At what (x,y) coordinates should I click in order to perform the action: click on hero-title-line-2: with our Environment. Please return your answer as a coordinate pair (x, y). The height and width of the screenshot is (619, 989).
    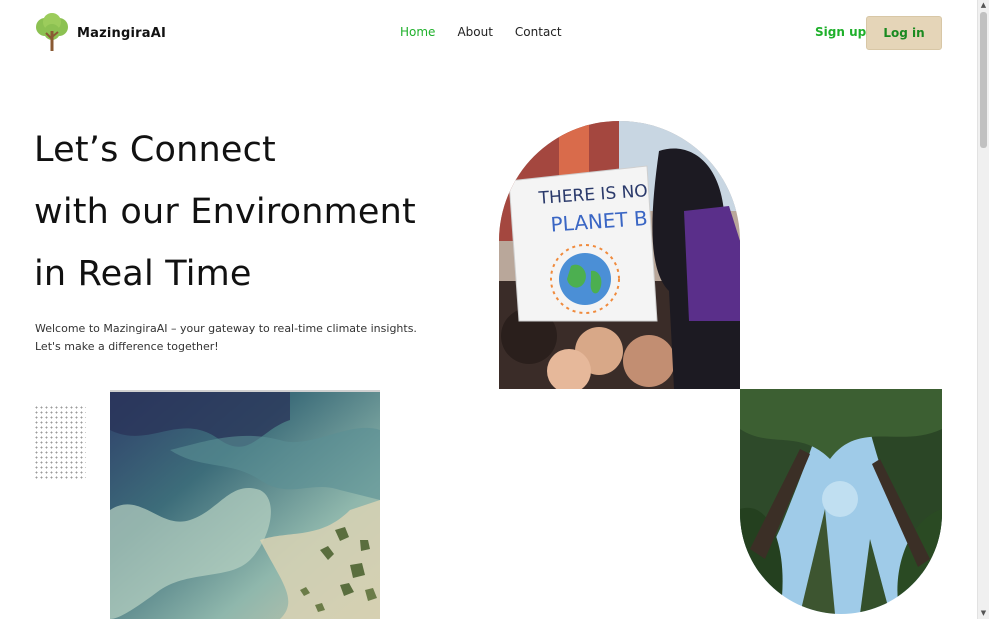
    Looking at the image, I should click on (225, 212).